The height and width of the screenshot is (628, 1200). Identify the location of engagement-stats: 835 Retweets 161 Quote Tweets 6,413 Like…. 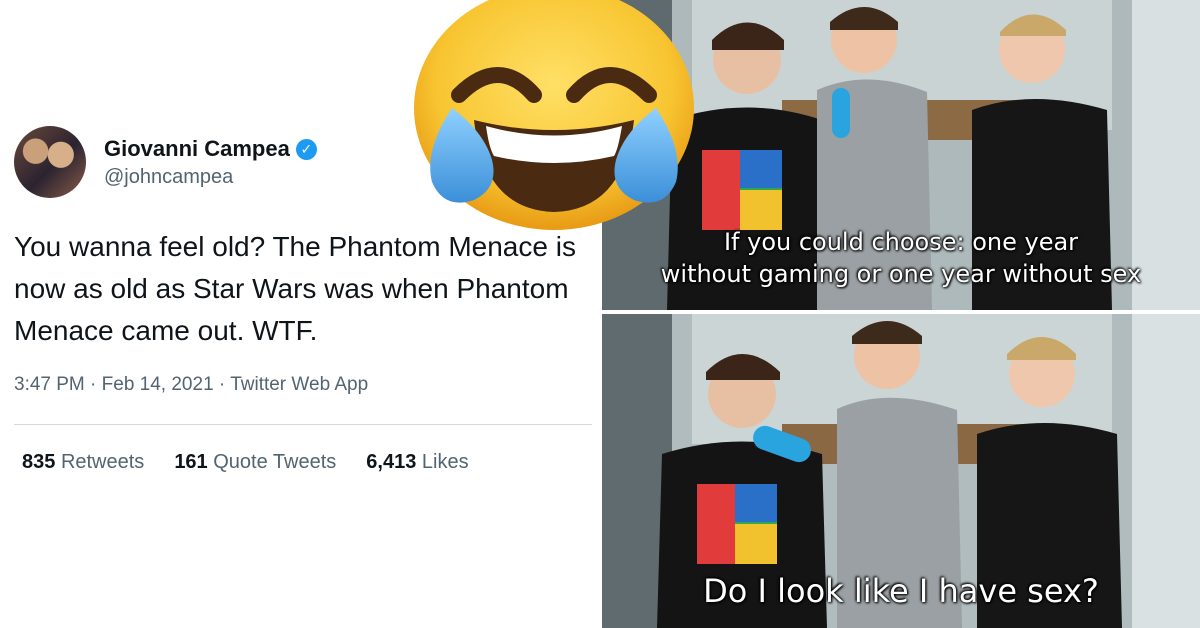
(245, 462).